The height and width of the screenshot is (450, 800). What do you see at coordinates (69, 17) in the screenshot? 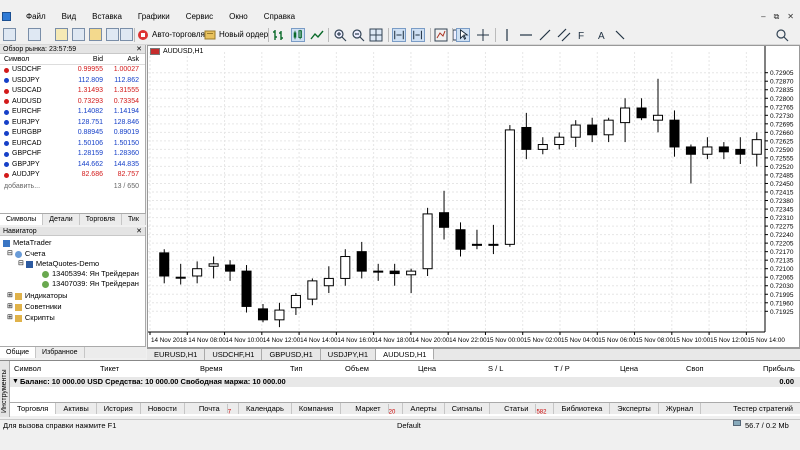
I see `menu-view: Вид` at bounding box center [69, 17].